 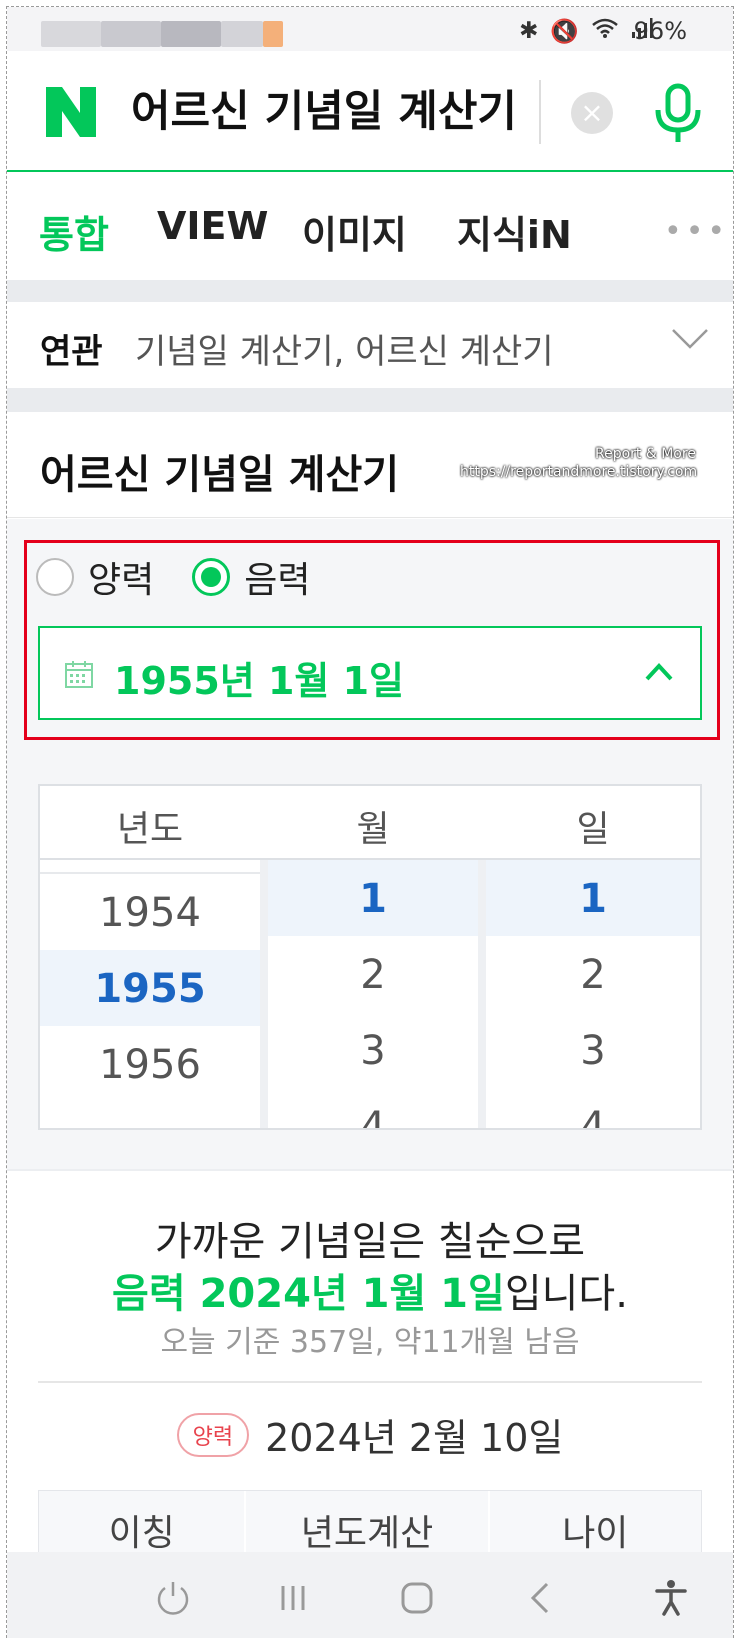 I want to click on microphone-icon, so click(x=678, y=112).